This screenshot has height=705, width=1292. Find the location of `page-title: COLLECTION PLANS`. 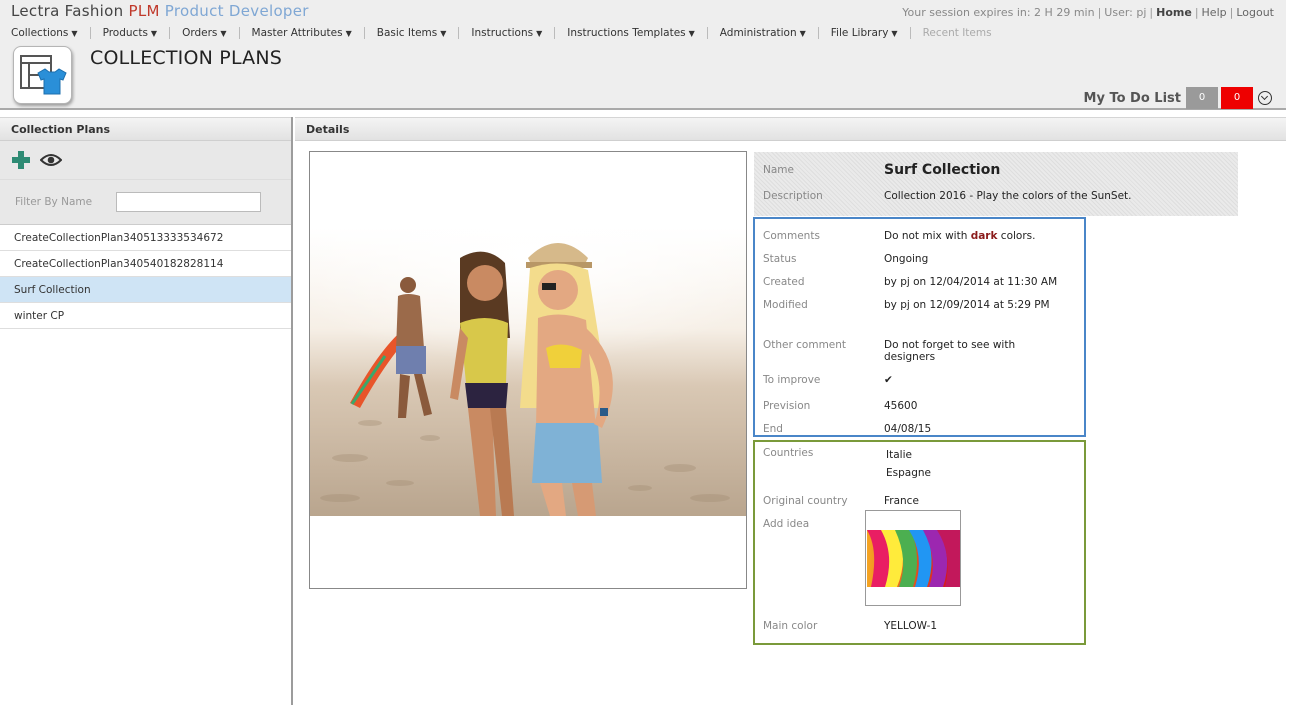

page-title: COLLECTION PLANS is located at coordinates (186, 58).